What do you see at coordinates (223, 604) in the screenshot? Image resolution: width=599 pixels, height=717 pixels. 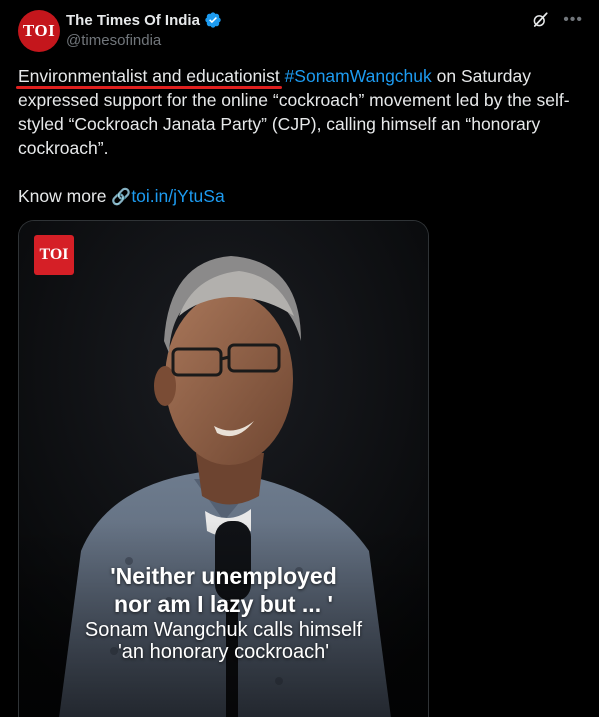 I see `media-caption-line2: nor am I lazy but ... '` at bounding box center [223, 604].